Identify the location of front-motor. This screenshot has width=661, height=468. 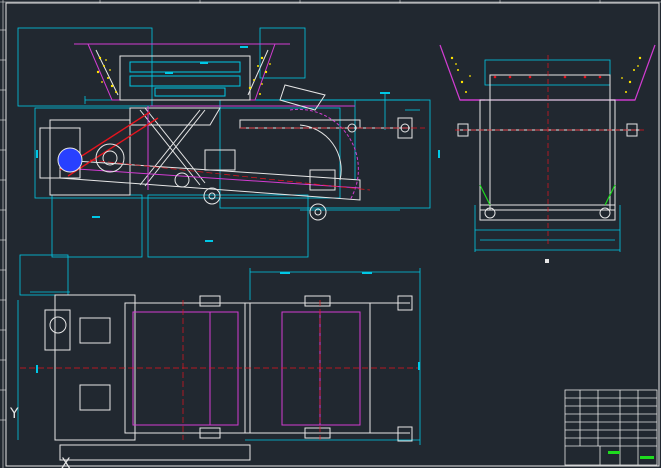
(82, 153).